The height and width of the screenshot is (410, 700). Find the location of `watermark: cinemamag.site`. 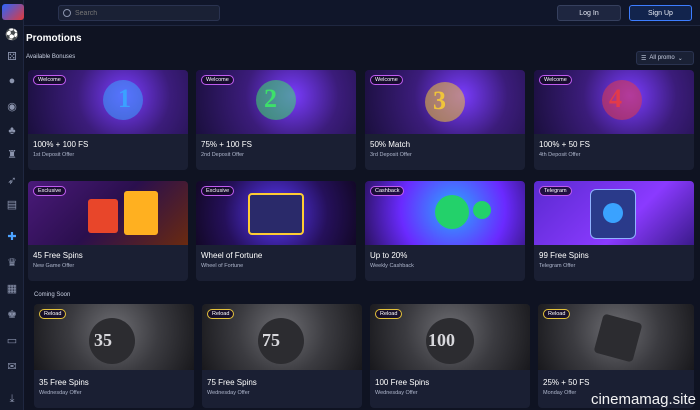

watermark: cinemamag.site is located at coordinates (643, 399).